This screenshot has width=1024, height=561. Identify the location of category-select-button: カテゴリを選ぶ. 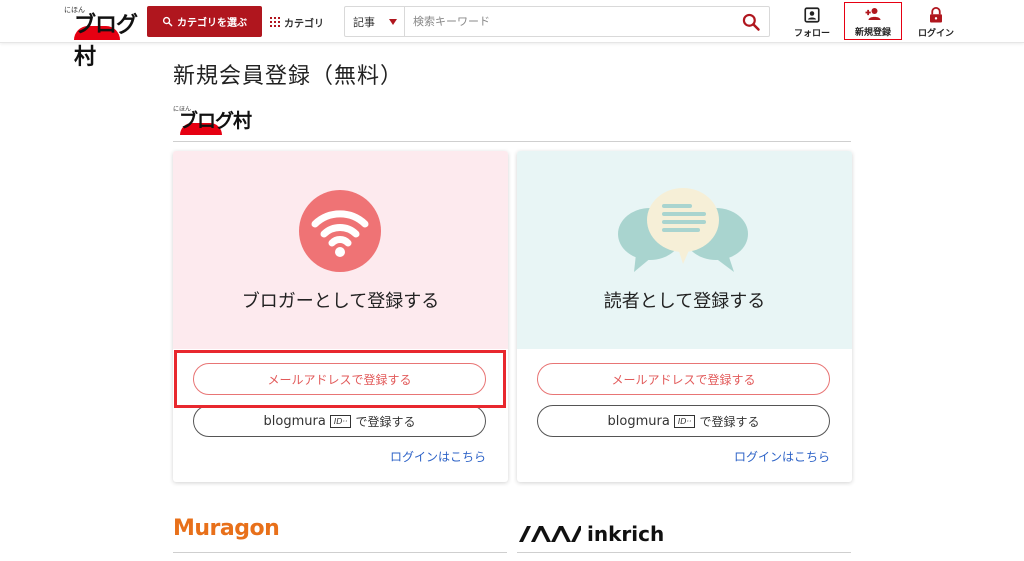
(204, 21).